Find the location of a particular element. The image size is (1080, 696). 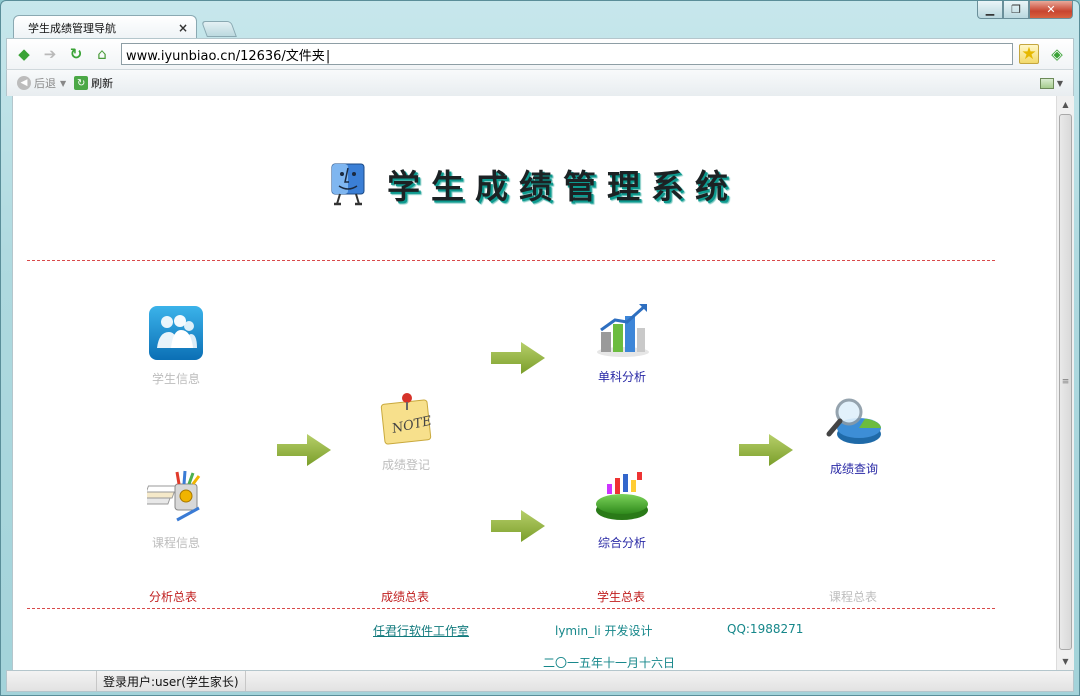

status-user-text: 登录用户:user(学生家长) is located at coordinates (171, 681).